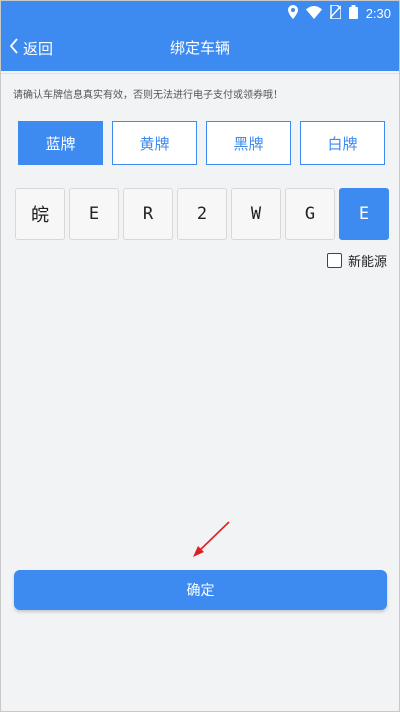  Describe the element at coordinates (364, 214) in the screenshot. I see `plate-char-7: E` at that location.